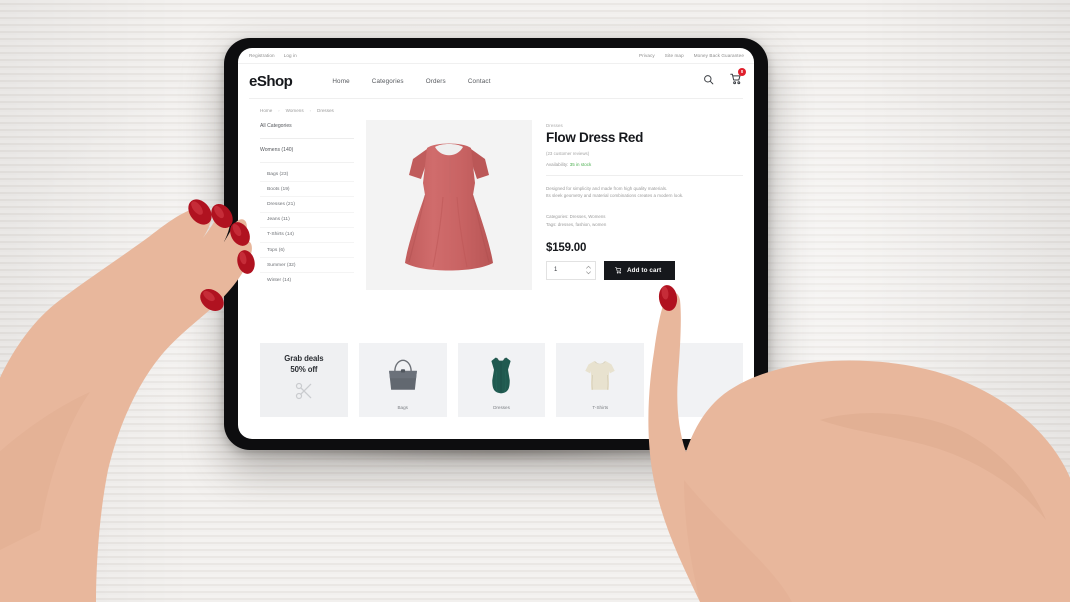  Describe the element at coordinates (325, 110) in the screenshot. I see `breadcrumb-dresses: Dresses` at that location.